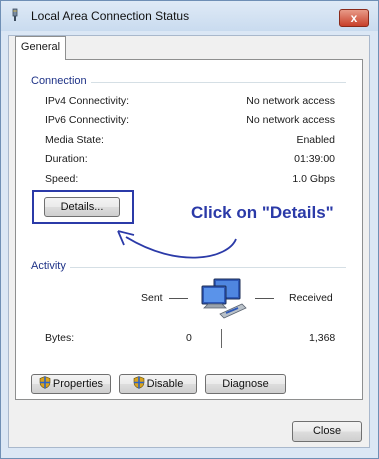 Image resolution: width=379 pixels, height=459 pixels. What do you see at coordinates (87, 101) in the screenshot?
I see `ipv4-label: IPv4 Connectivity:` at bounding box center [87, 101].